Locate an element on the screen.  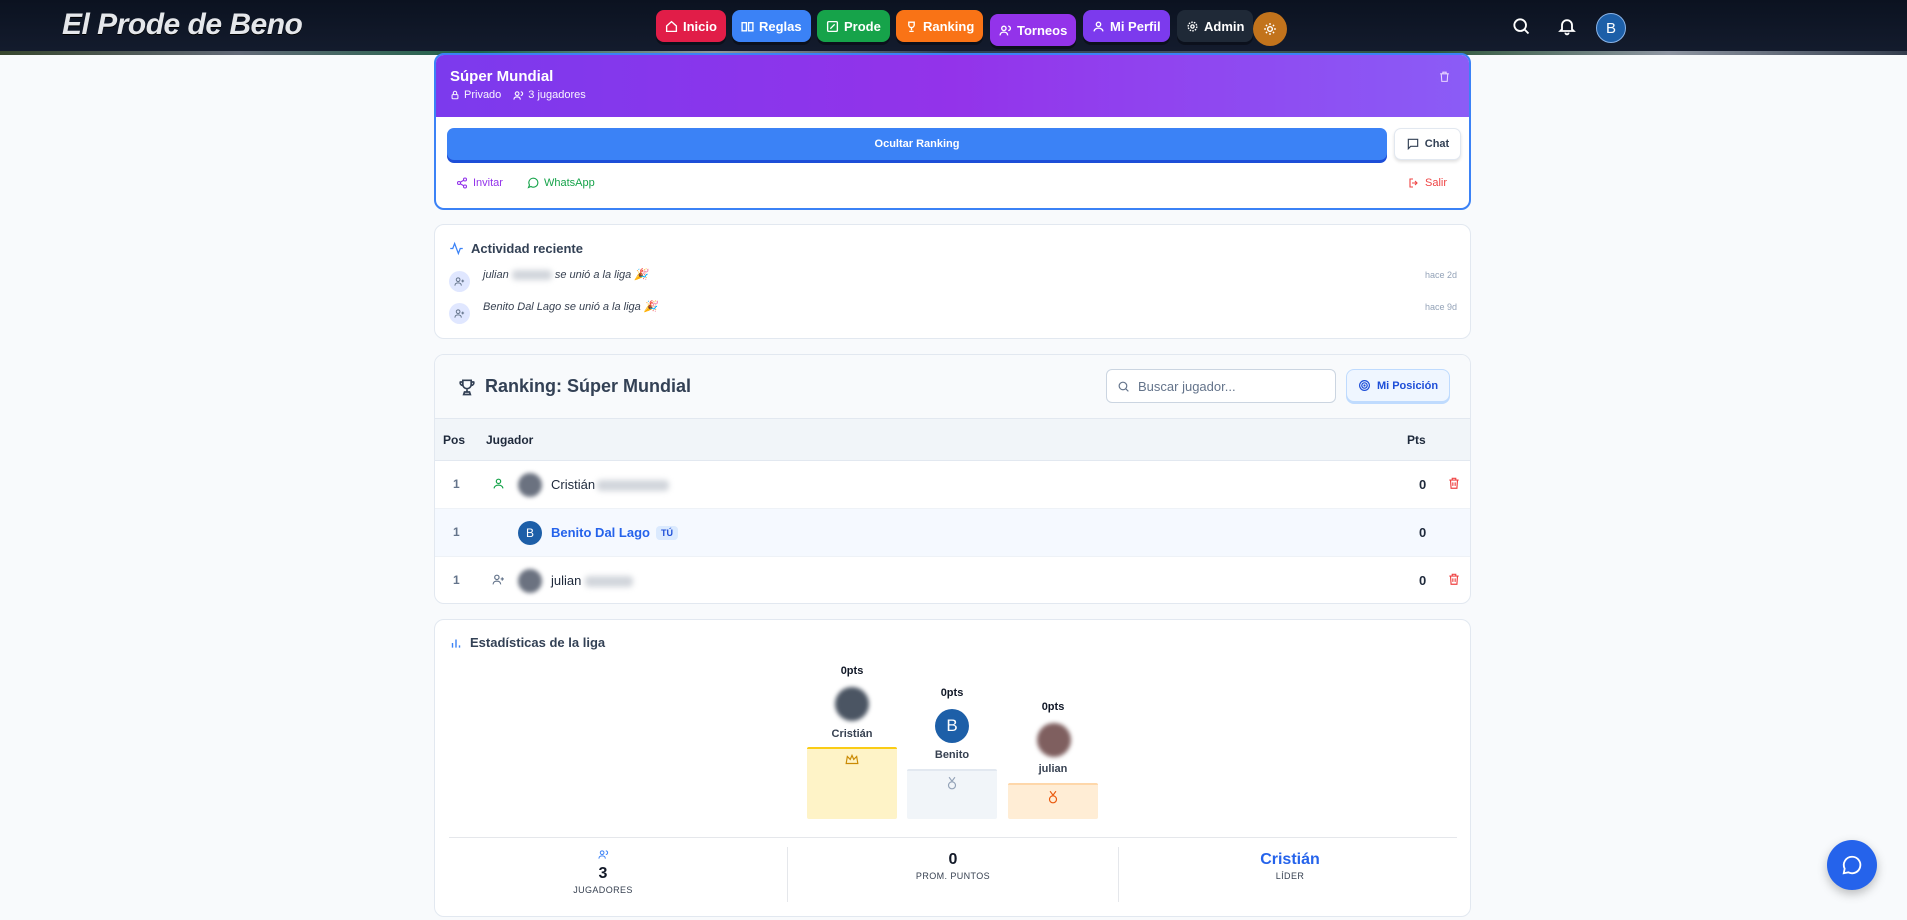
whatsapp-link: WhatsApp is located at coordinates (561, 183).